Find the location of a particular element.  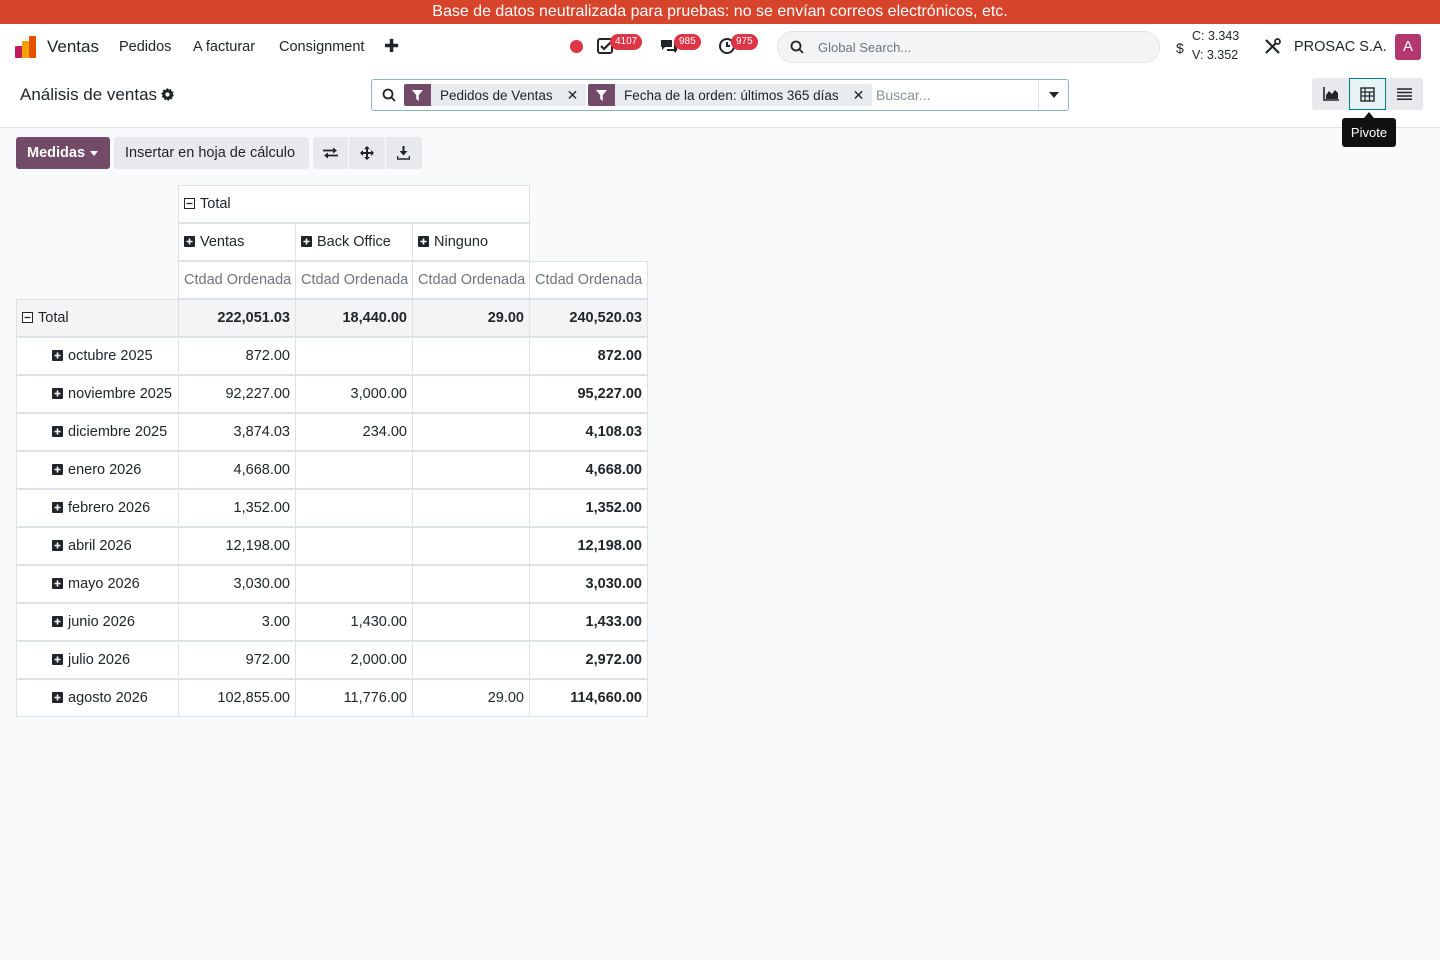

value-cell: 1,352.00 is located at coordinates (237, 508).